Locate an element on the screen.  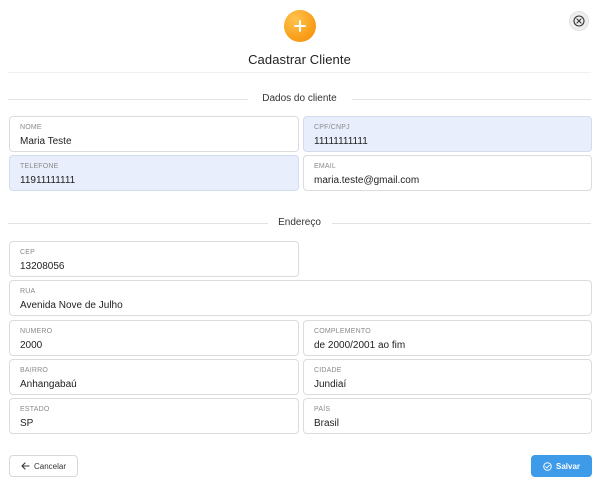
section-client-divider: Dados do cliente is located at coordinates (299, 99).